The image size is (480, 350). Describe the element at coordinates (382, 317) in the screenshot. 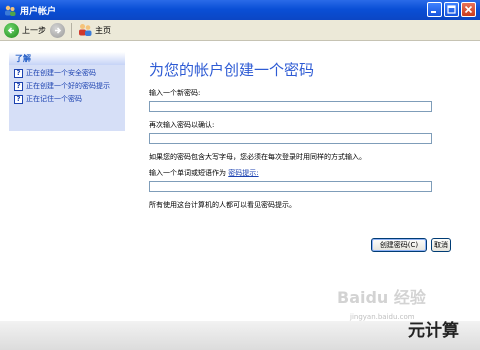

I see `baidu-watermark-url: jingyan.baidu.com` at that location.